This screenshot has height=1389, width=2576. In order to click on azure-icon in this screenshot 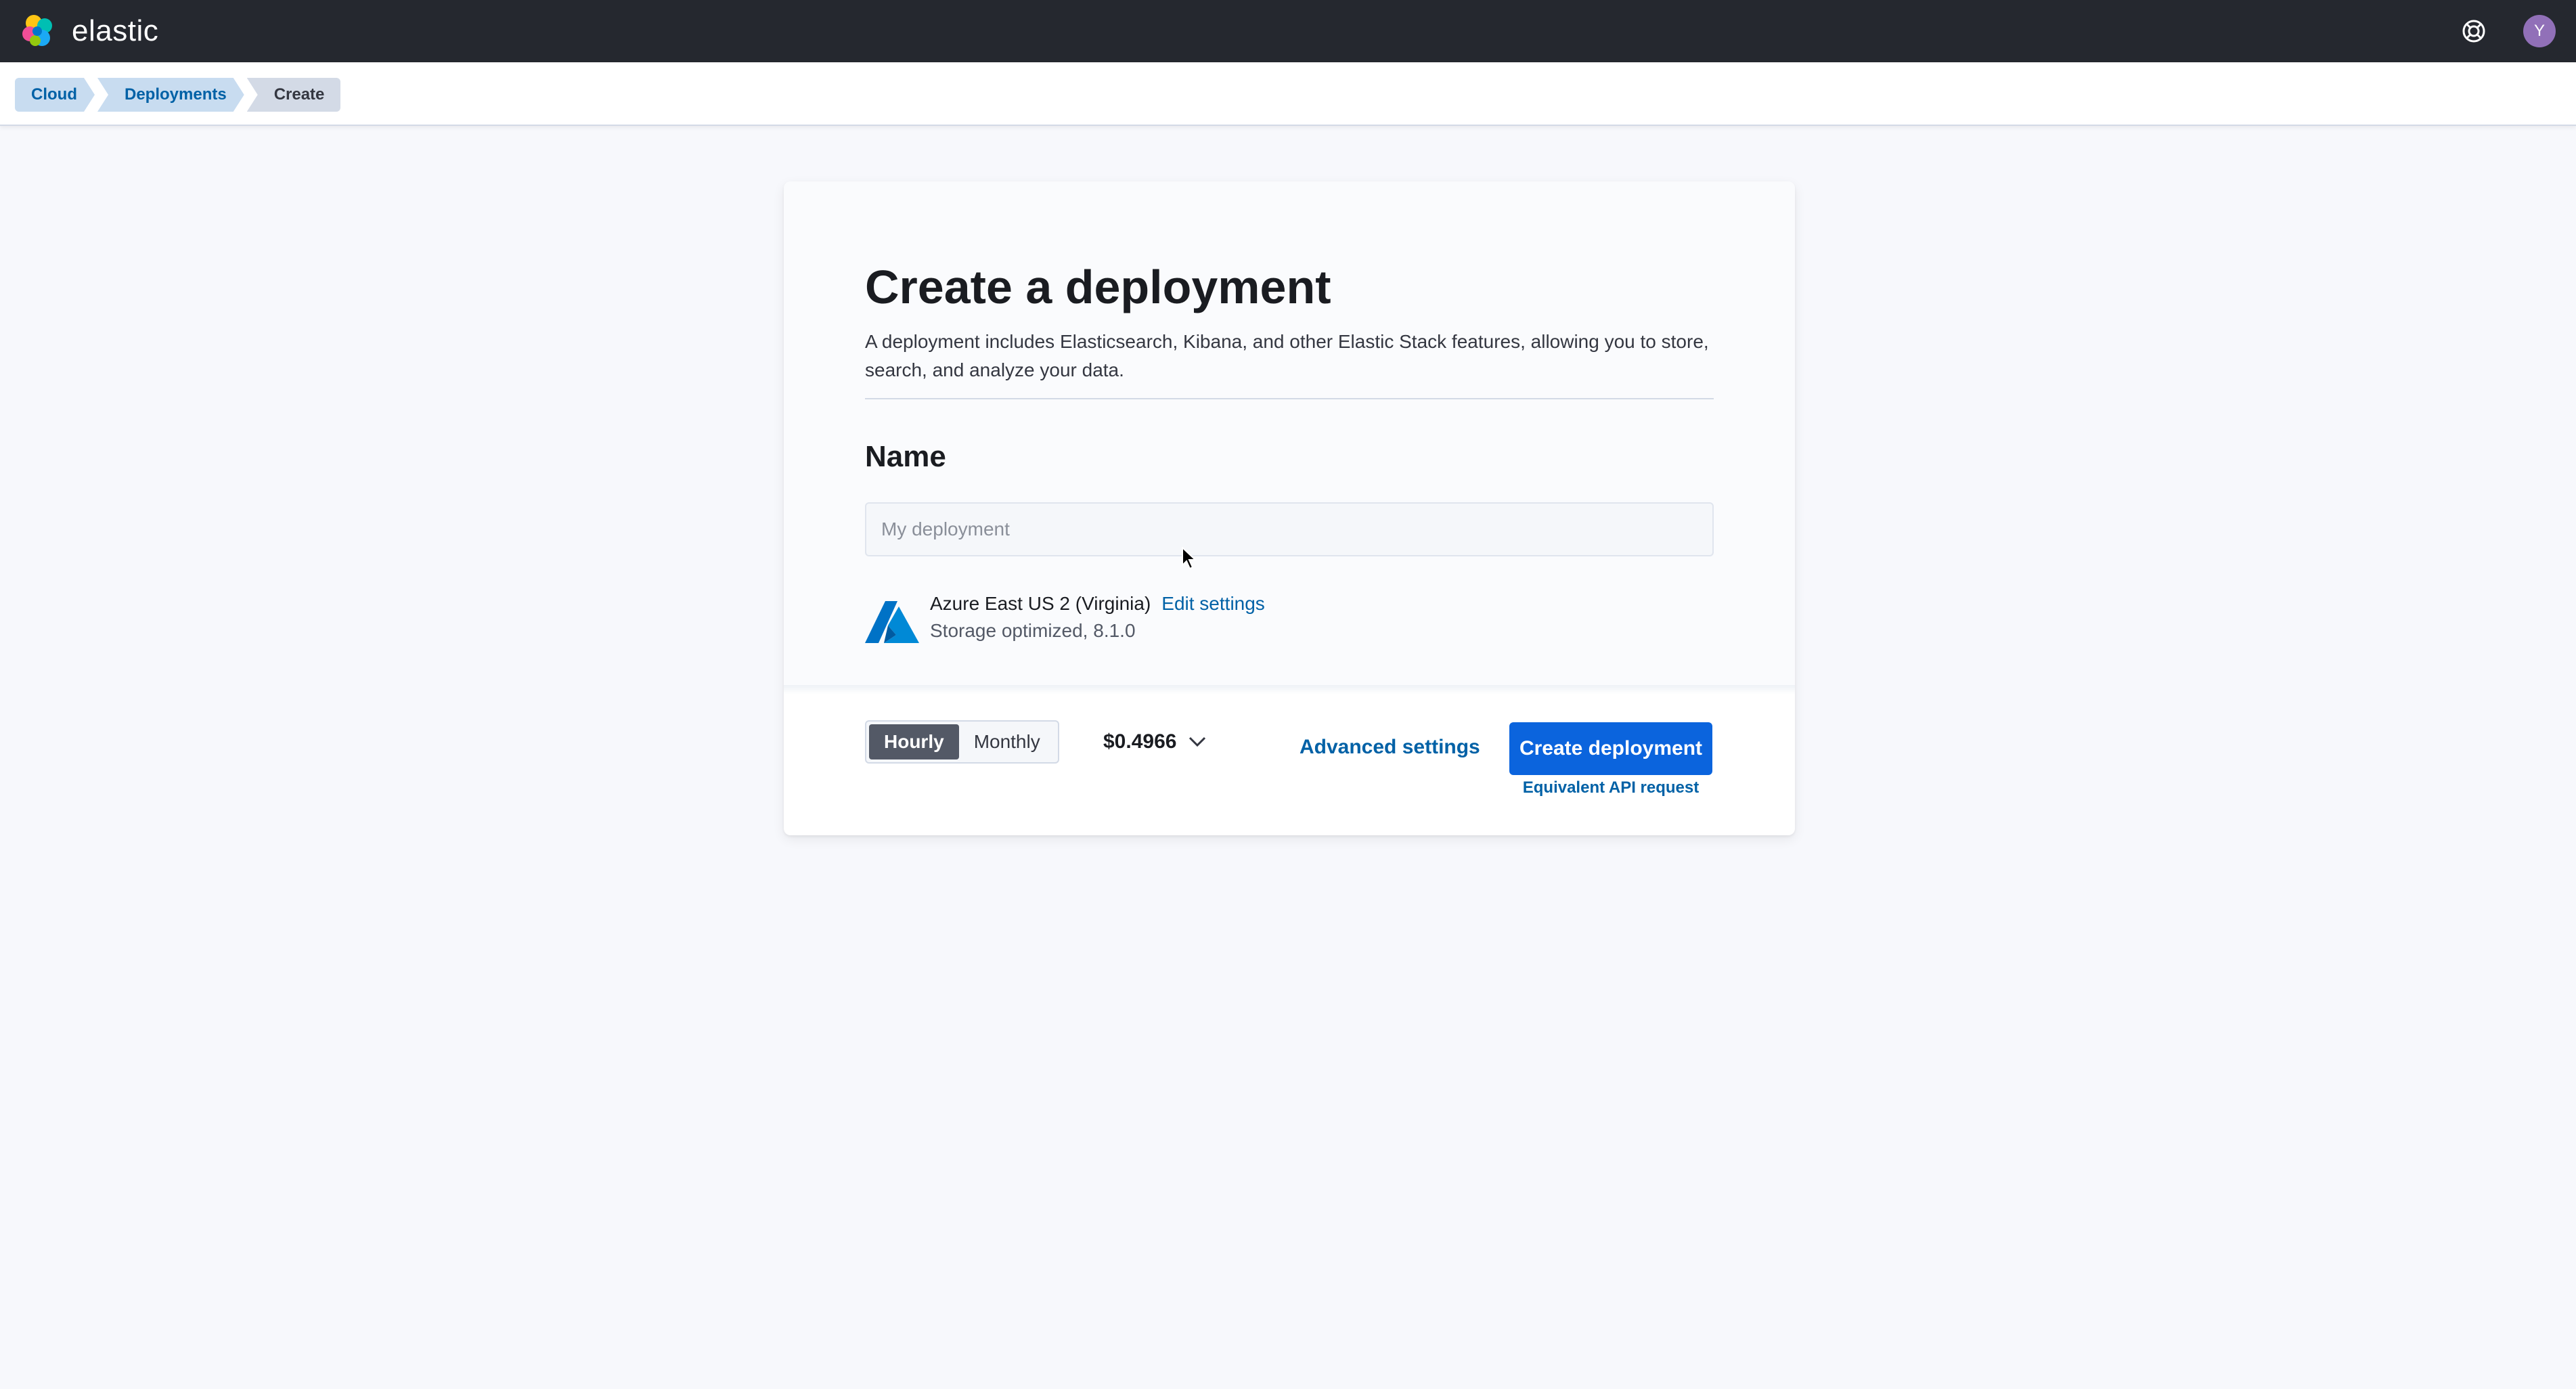, I will do `click(892, 622)`.